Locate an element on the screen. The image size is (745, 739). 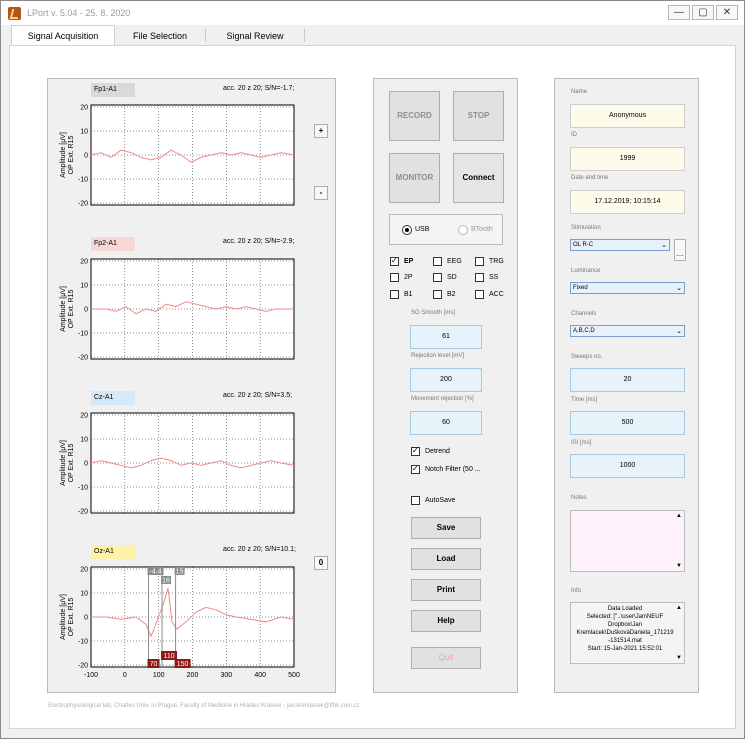
save-button: Save is located at coordinates (446, 528).